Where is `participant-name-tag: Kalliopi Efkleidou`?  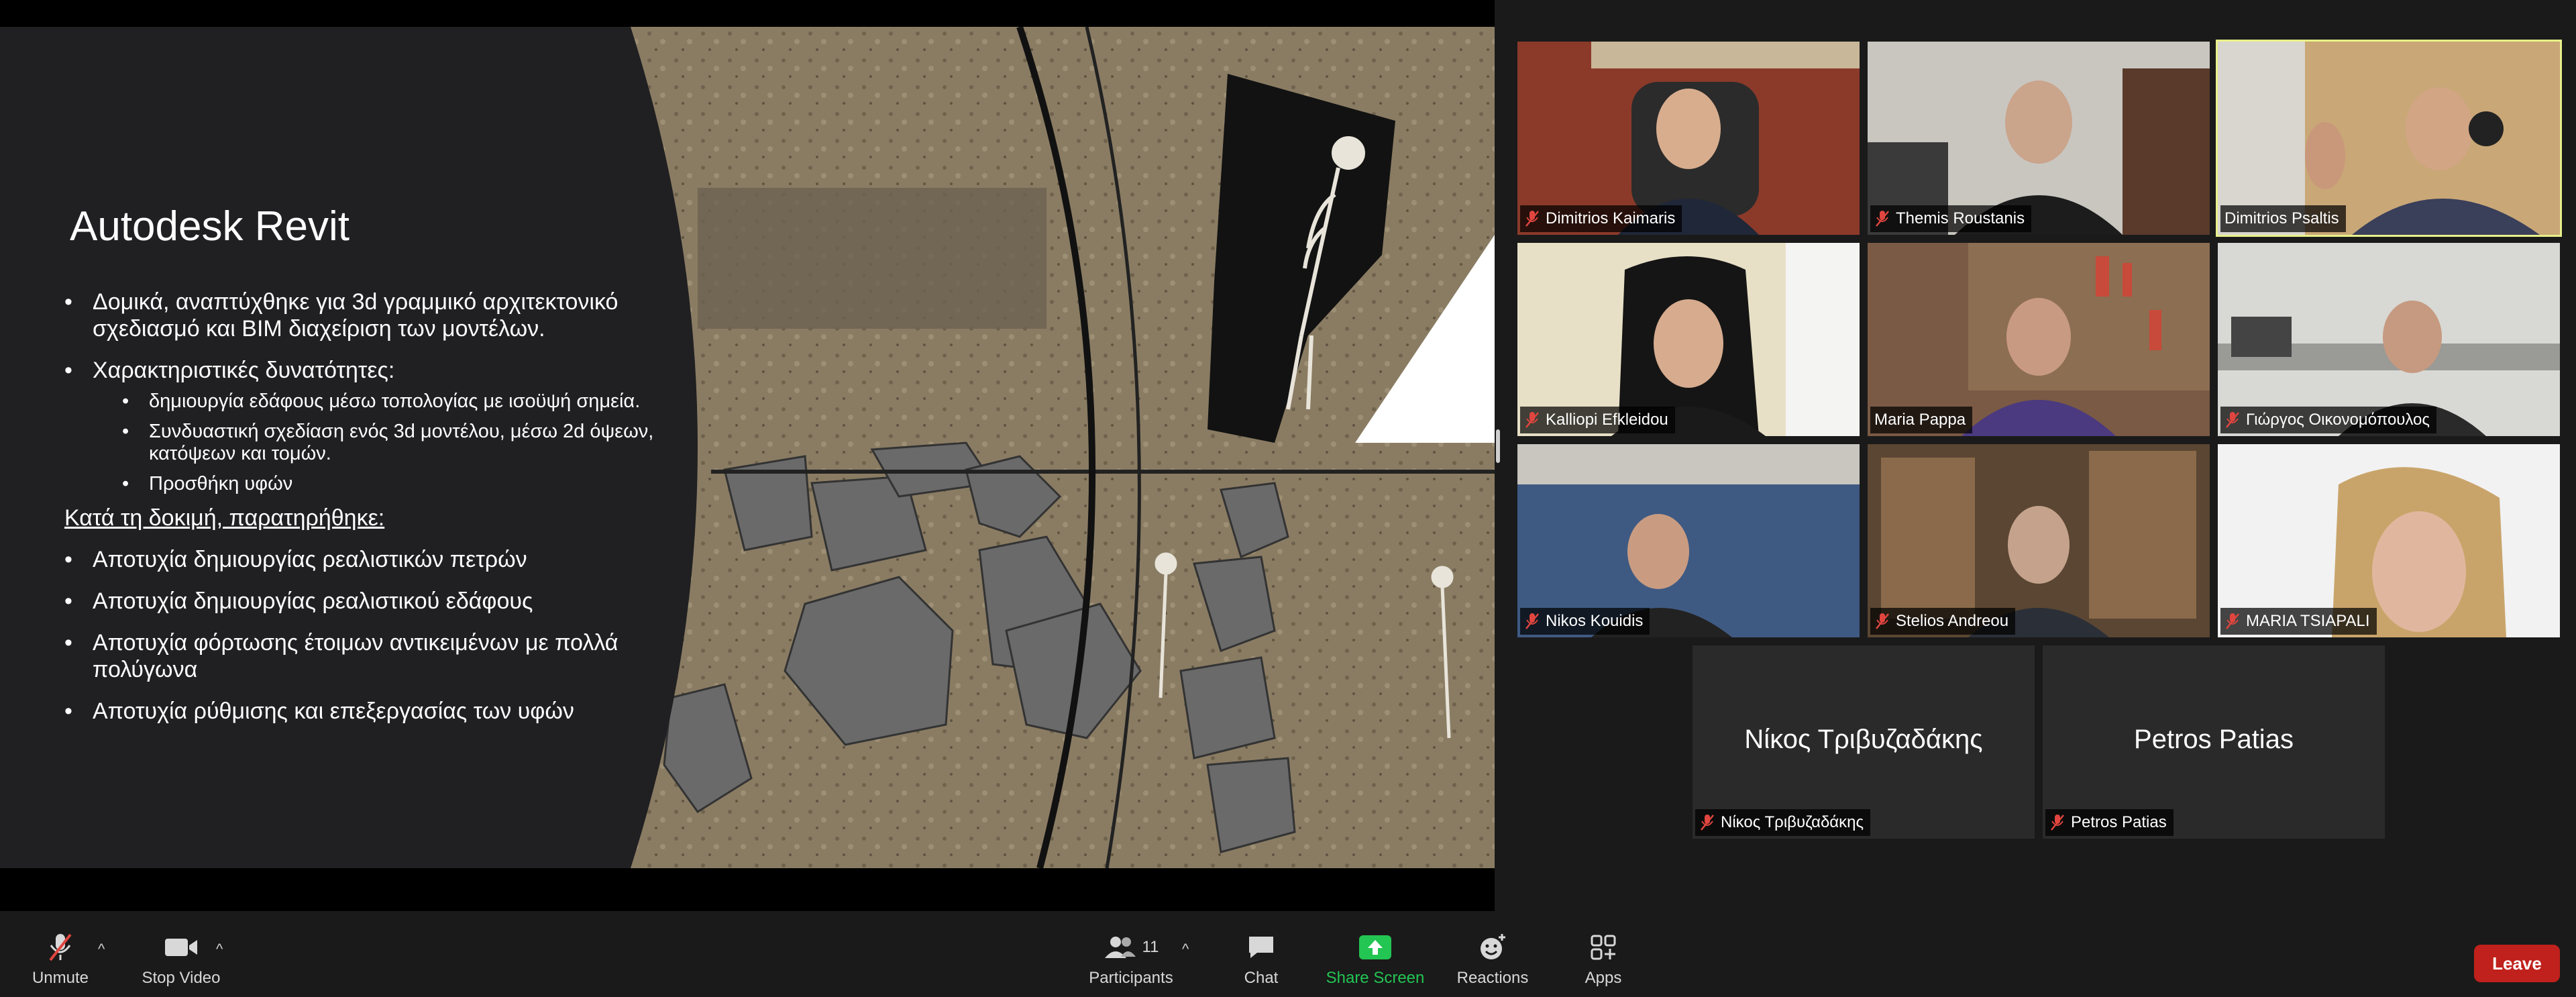
participant-name-tag: Kalliopi Efkleidou is located at coordinates (1597, 420).